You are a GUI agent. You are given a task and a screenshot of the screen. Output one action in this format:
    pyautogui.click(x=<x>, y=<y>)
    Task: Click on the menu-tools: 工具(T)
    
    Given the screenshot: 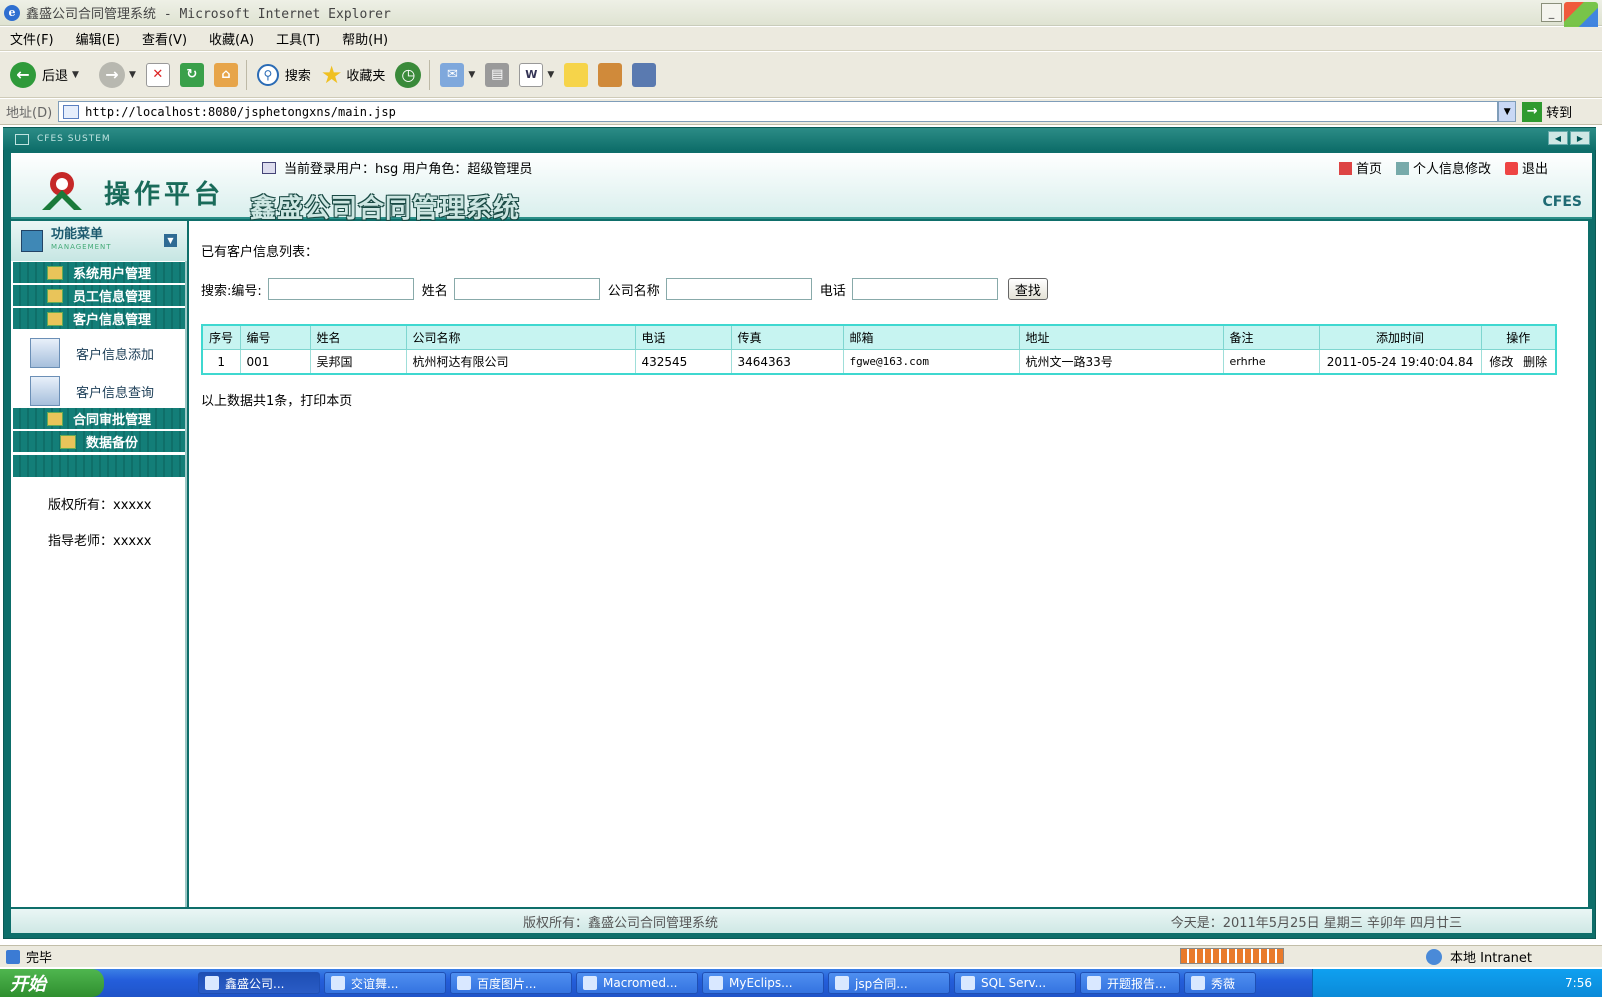 What is the action you would take?
    pyautogui.click(x=298, y=38)
    